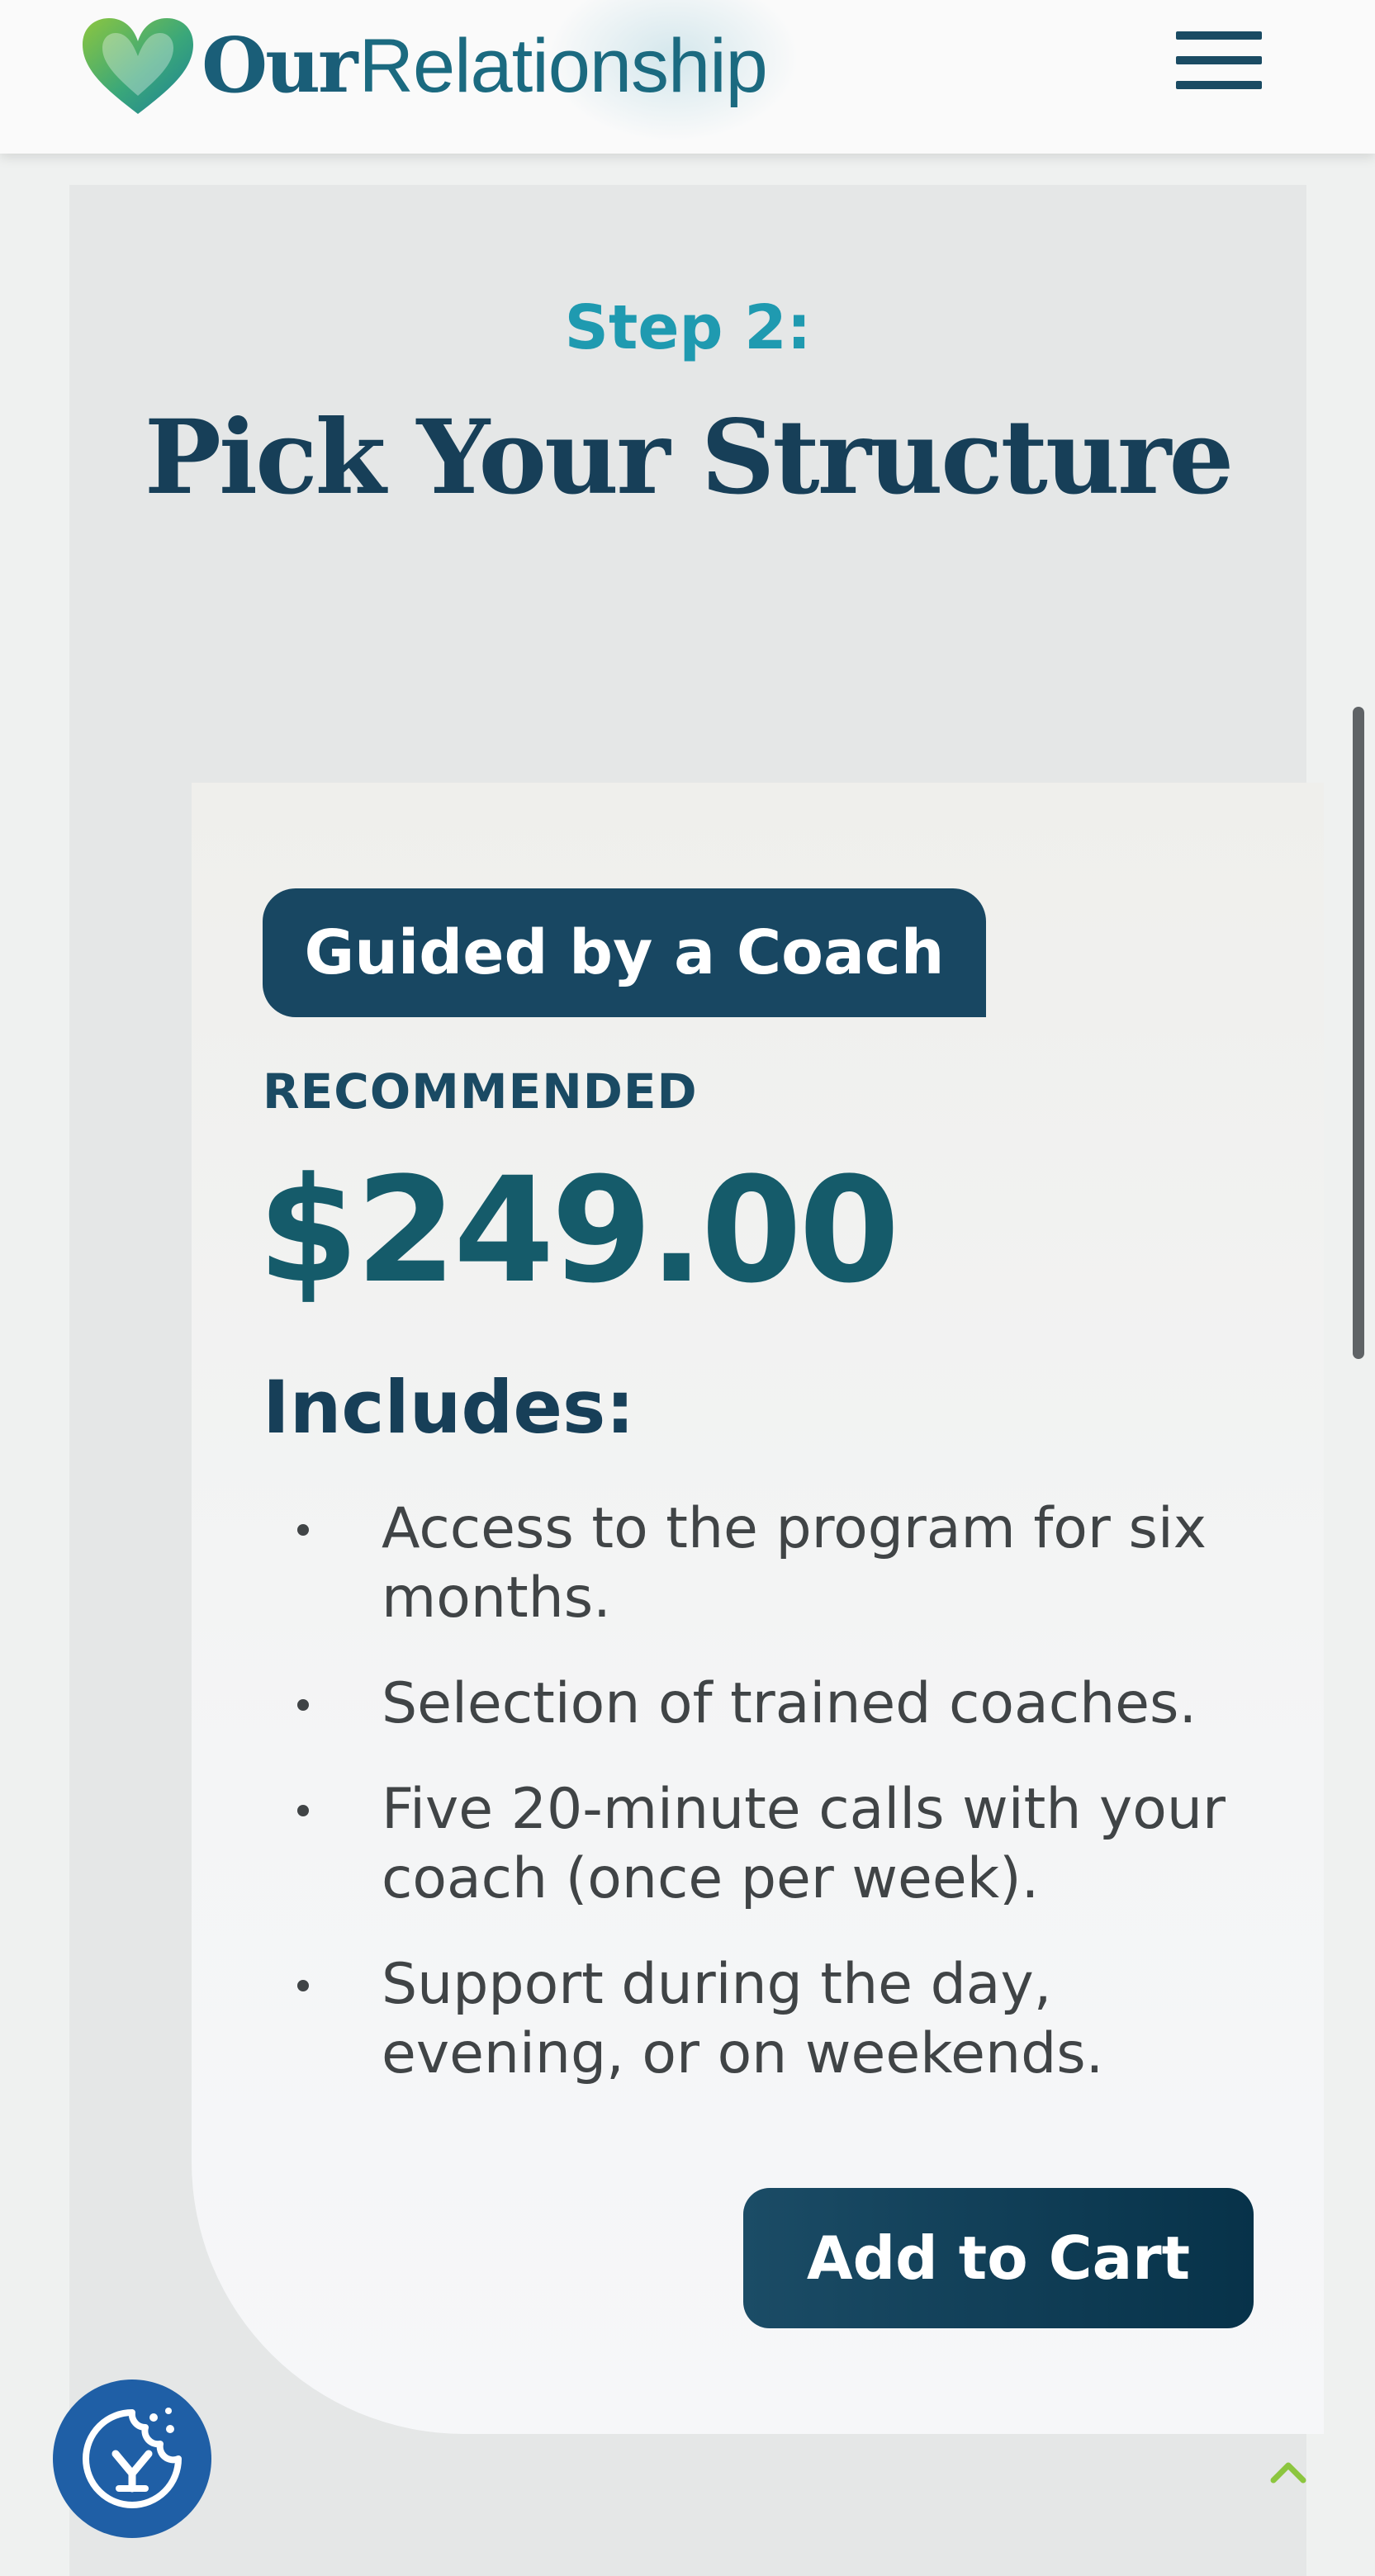 This screenshot has width=1375, height=2576. I want to click on site-header: OurRelationship, so click(687, 77).